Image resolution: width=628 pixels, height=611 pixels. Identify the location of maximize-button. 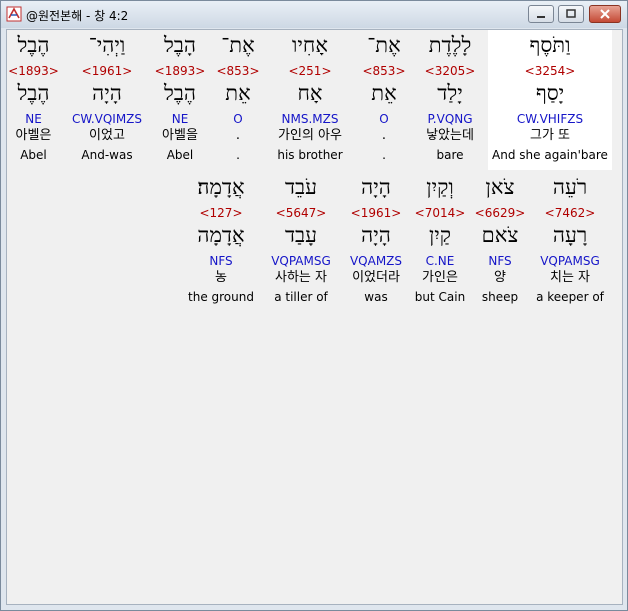
(571, 14).